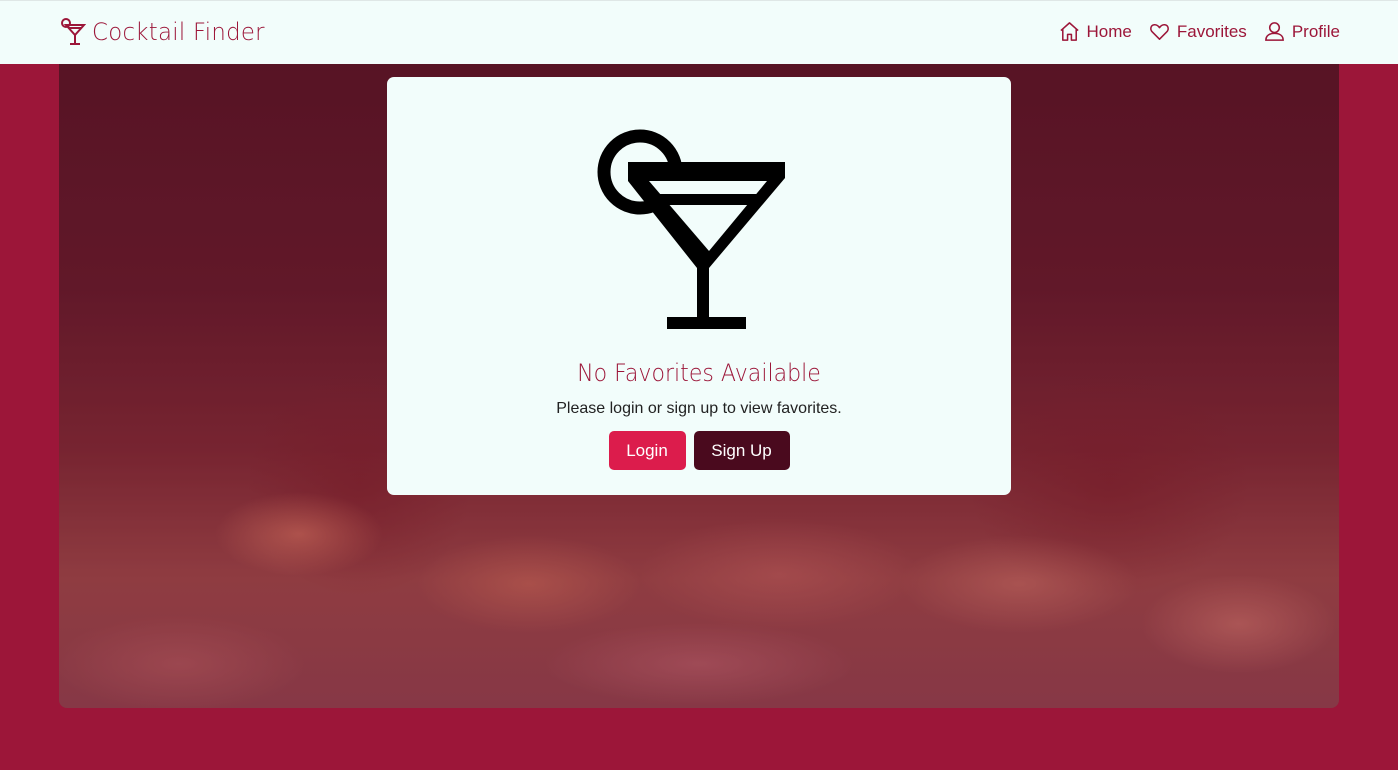 The height and width of the screenshot is (770, 1398). Describe the element at coordinates (178, 32) in the screenshot. I see `brand-name: Cocktail Finder` at that location.